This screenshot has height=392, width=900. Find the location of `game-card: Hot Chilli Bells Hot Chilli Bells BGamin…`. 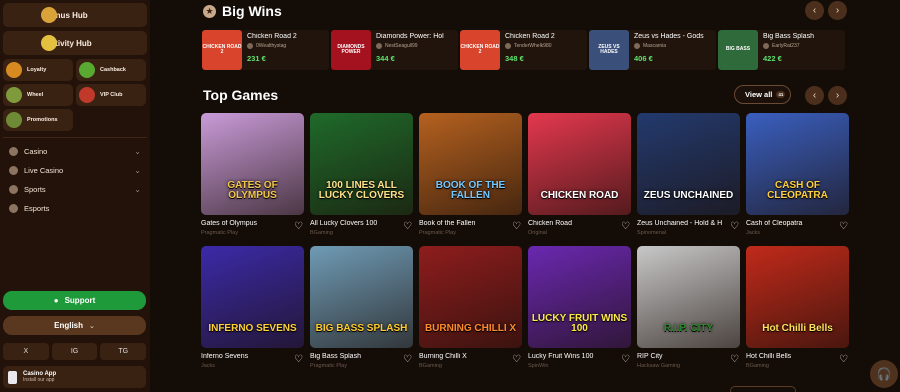

game-card: Hot Chilli Bells Hot Chilli Bells BGamin… is located at coordinates (797, 310).